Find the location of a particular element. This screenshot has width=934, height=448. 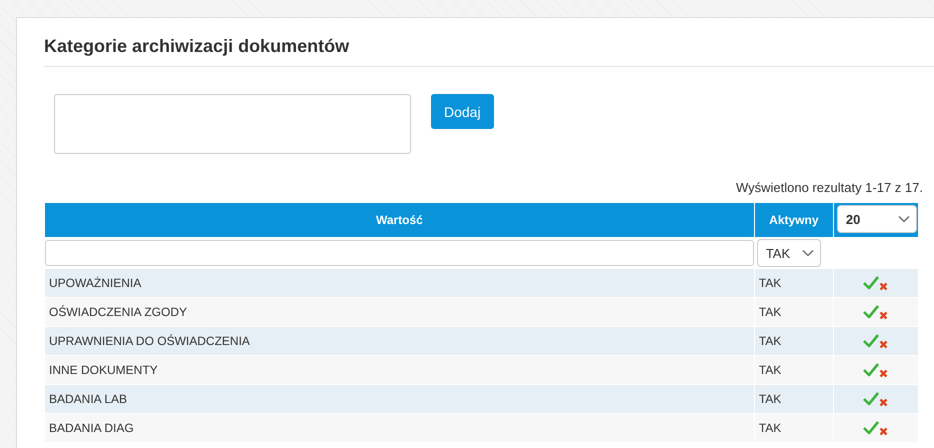

column-header: Wartość is located at coordinates (399, 220).